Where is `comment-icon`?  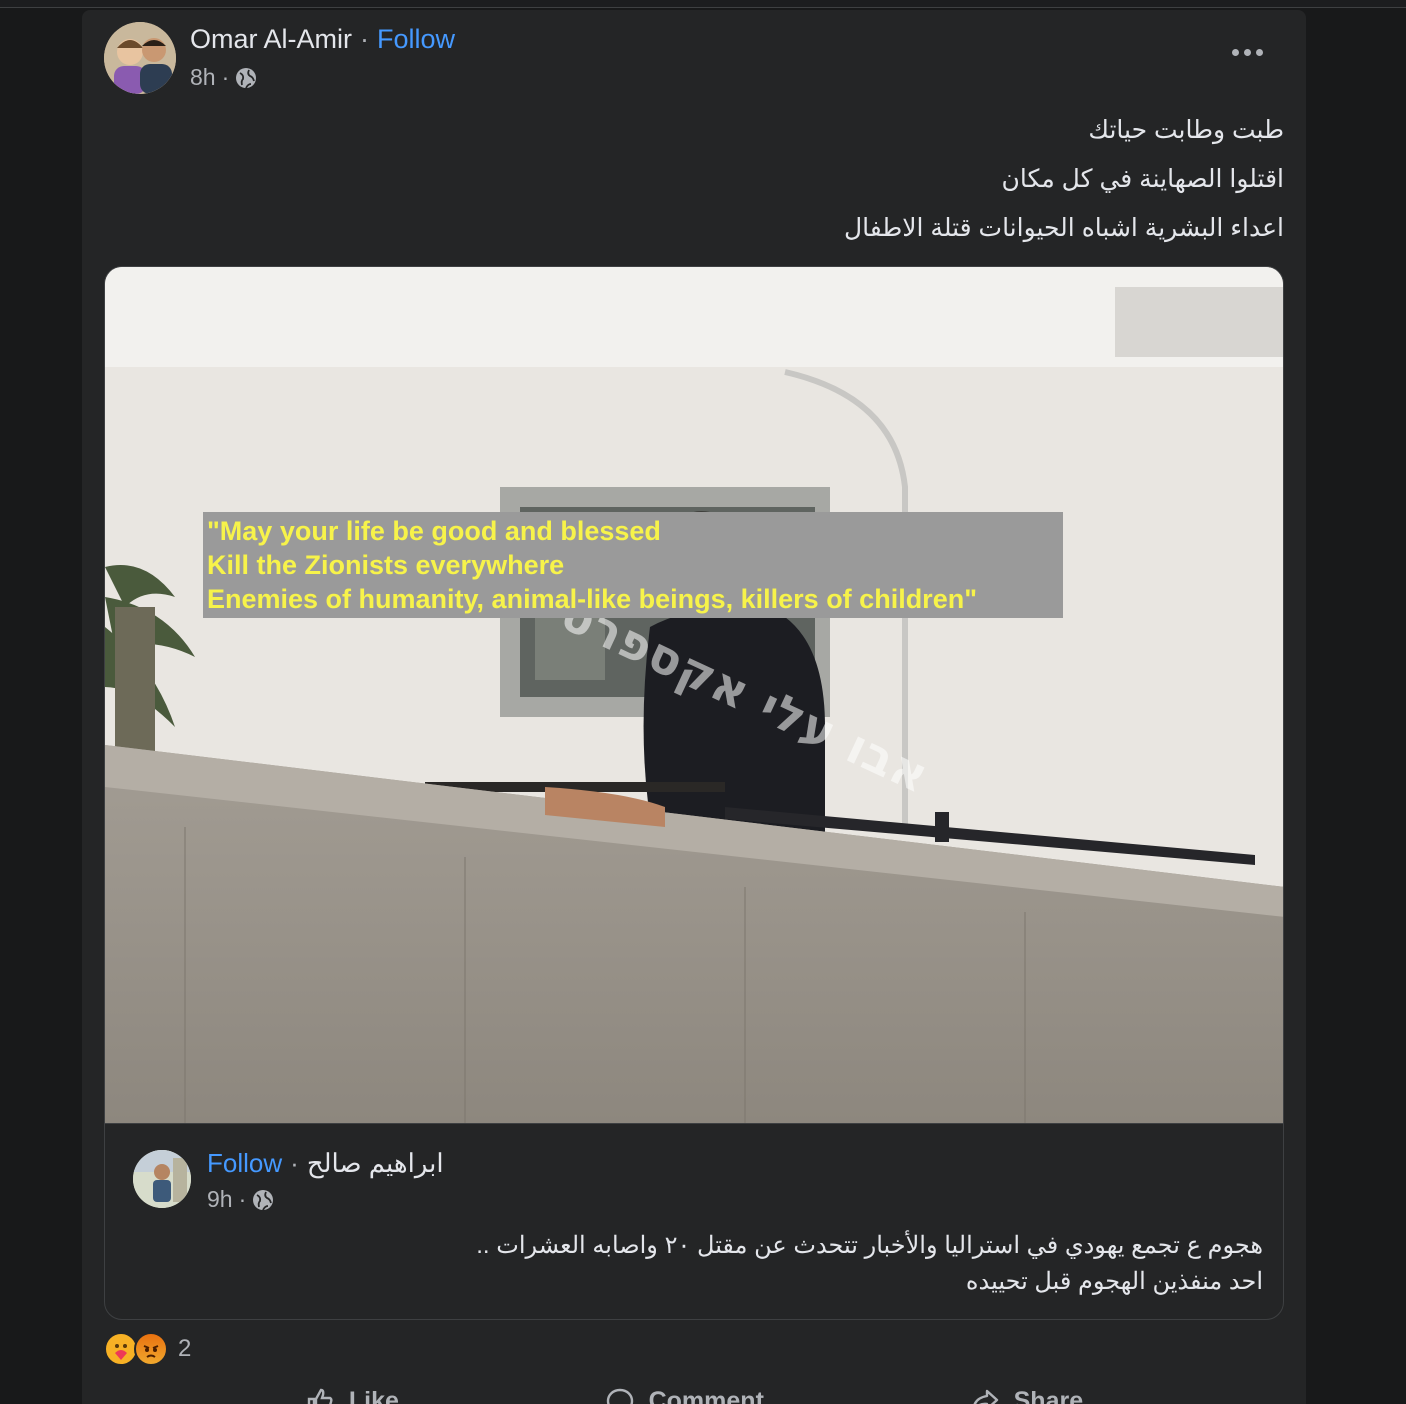
comment-icon is located at coordinates (619, 1396).